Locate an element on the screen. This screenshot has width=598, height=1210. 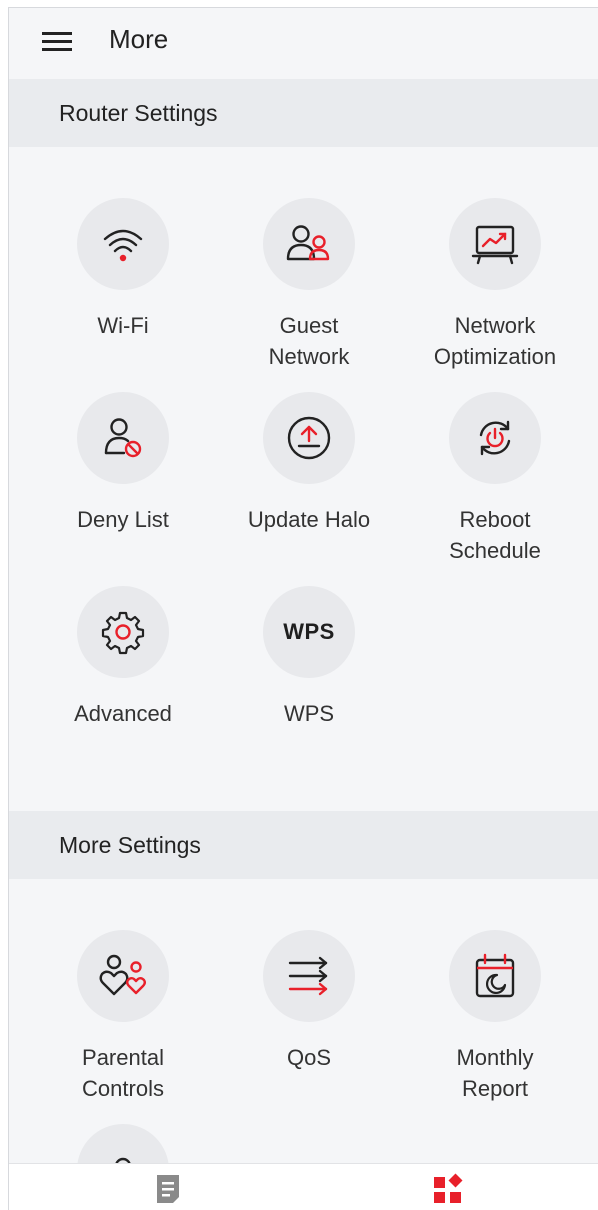
tile-wifi: Wi-Fi is located at coordinates (123, 269).